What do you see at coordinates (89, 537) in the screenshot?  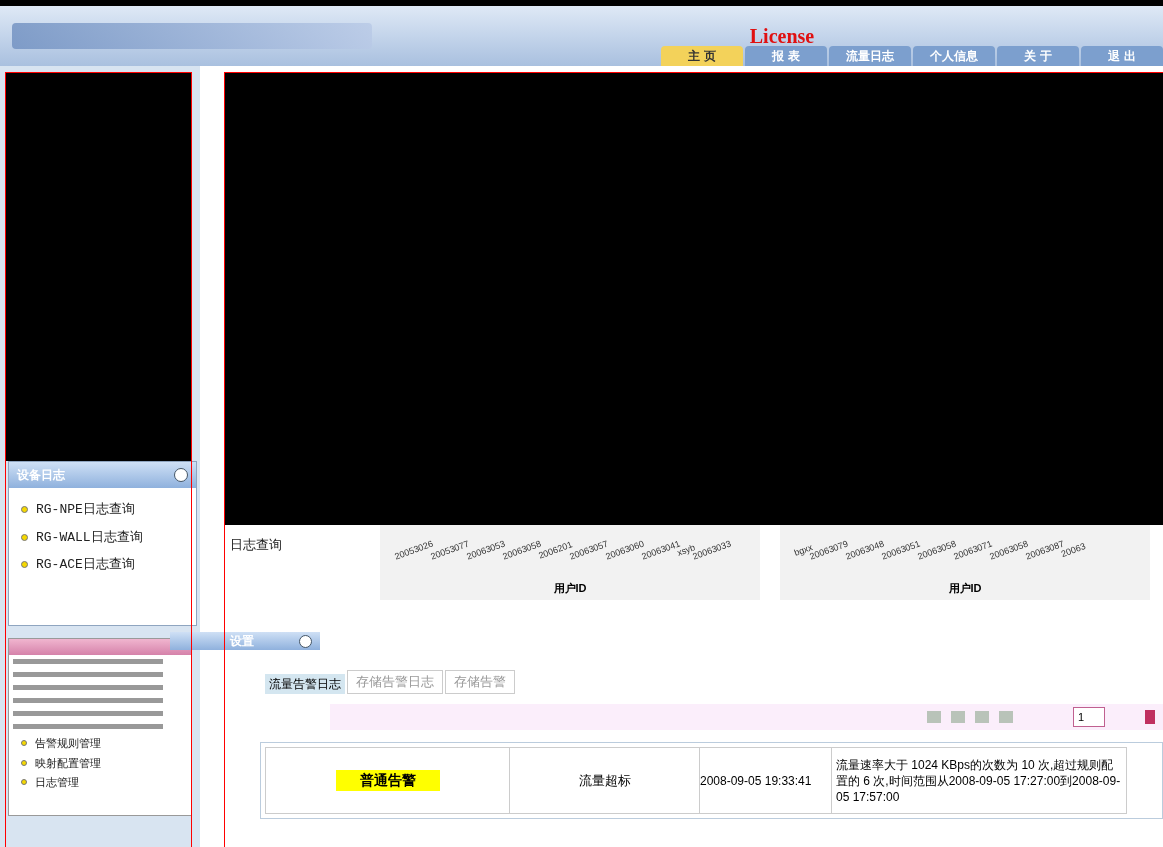 I see `menu-link: RG-WALL日志查询` at bounding box center [89, 537].